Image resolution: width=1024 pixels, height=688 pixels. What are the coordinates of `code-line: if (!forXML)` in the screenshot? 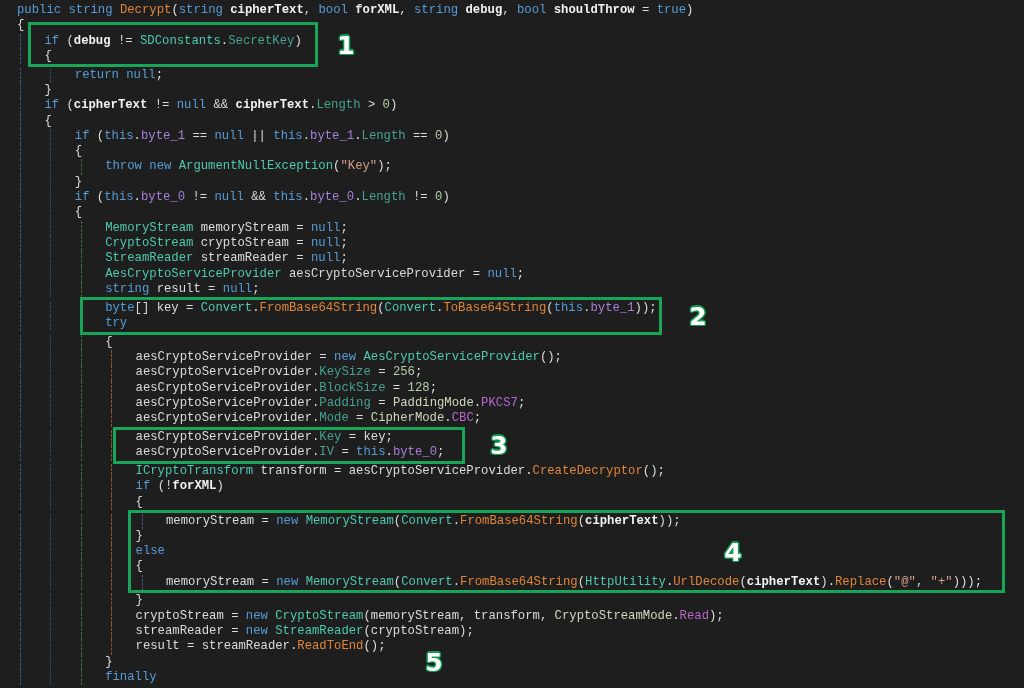 It's located at (179, 487).